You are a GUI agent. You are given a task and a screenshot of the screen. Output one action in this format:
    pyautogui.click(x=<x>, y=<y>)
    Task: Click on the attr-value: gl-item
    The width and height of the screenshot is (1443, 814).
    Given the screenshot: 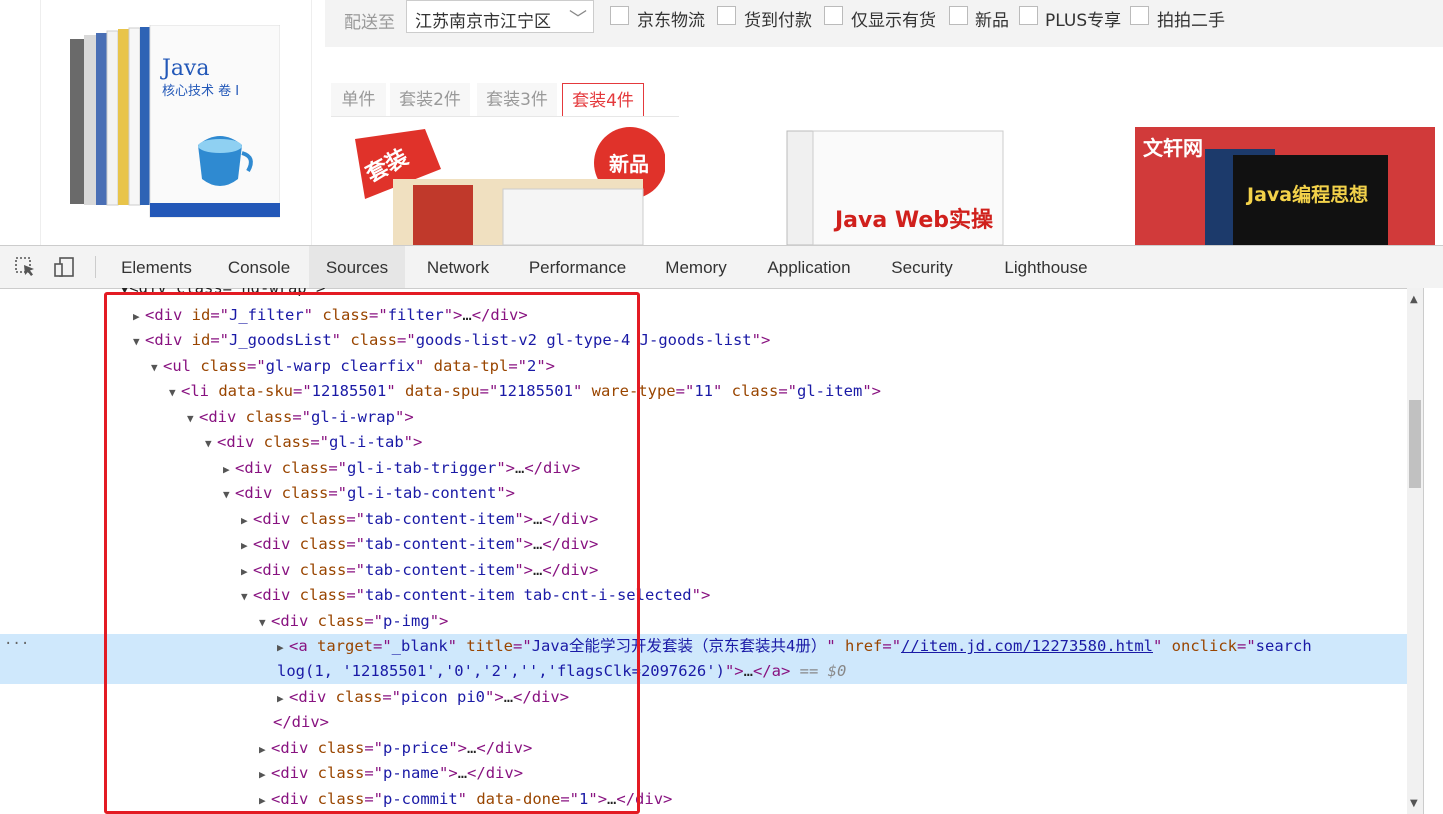 What is the action you would take?
    pyautogui.click(x=830, y=391)
    